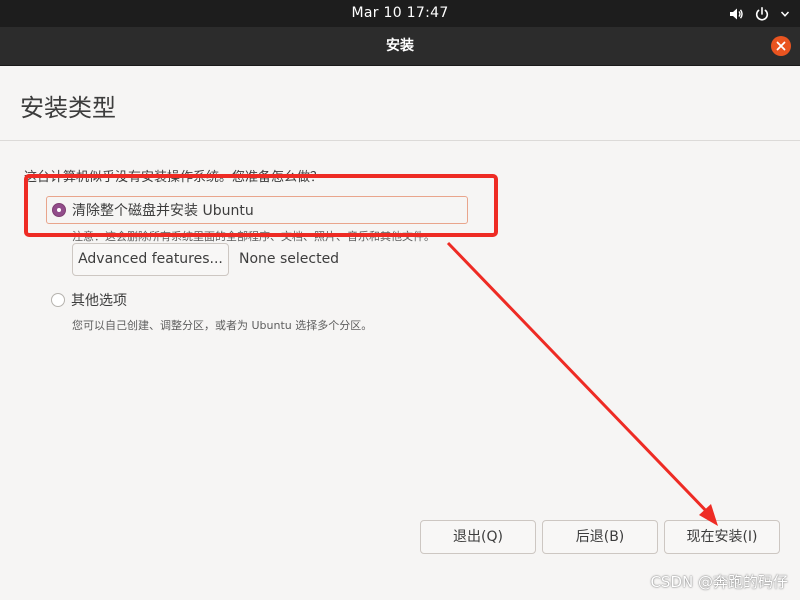 Image resolution: width=800 pixels, height=600 pixels. Describe the element at coordinates (163, 211) in the screenshot. I see `erase-disk-label: 清除整个磁盘并安装 Ubuntu` at that location.